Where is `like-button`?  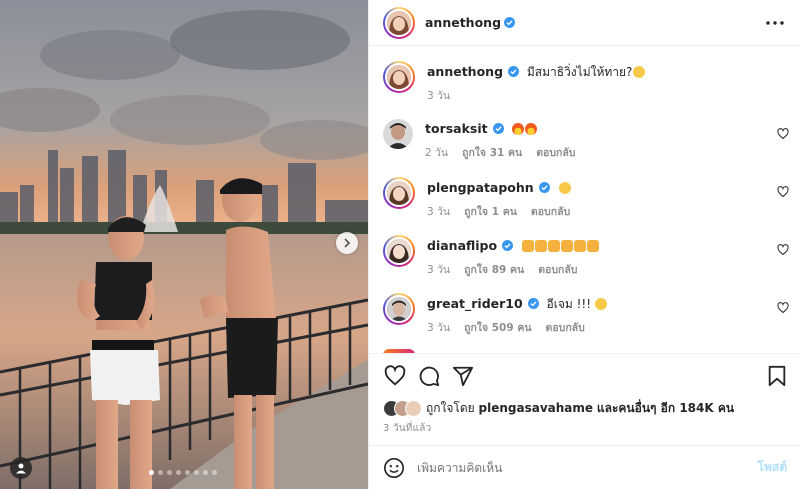 like-button is located at coordinates (395, 376).